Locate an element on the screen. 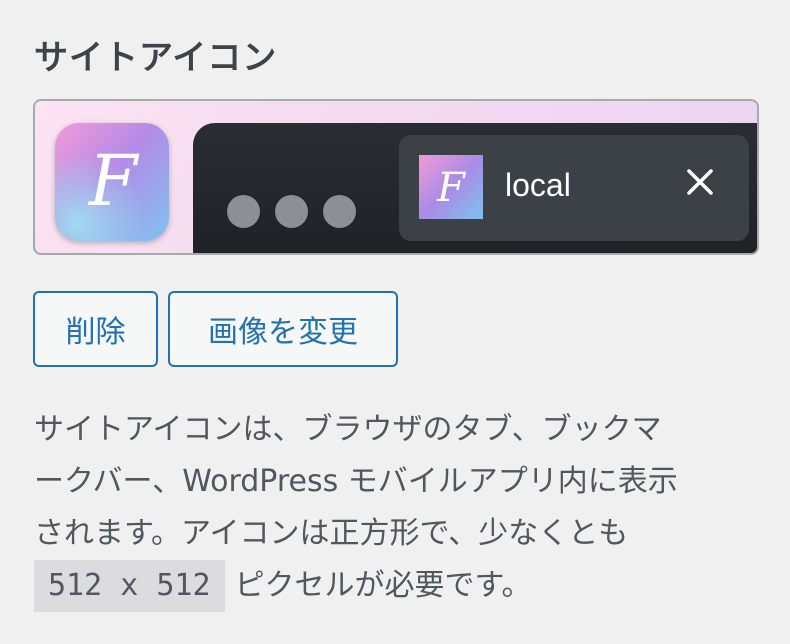  tab-favicon-icon: F is located at coordinates (451, 187).